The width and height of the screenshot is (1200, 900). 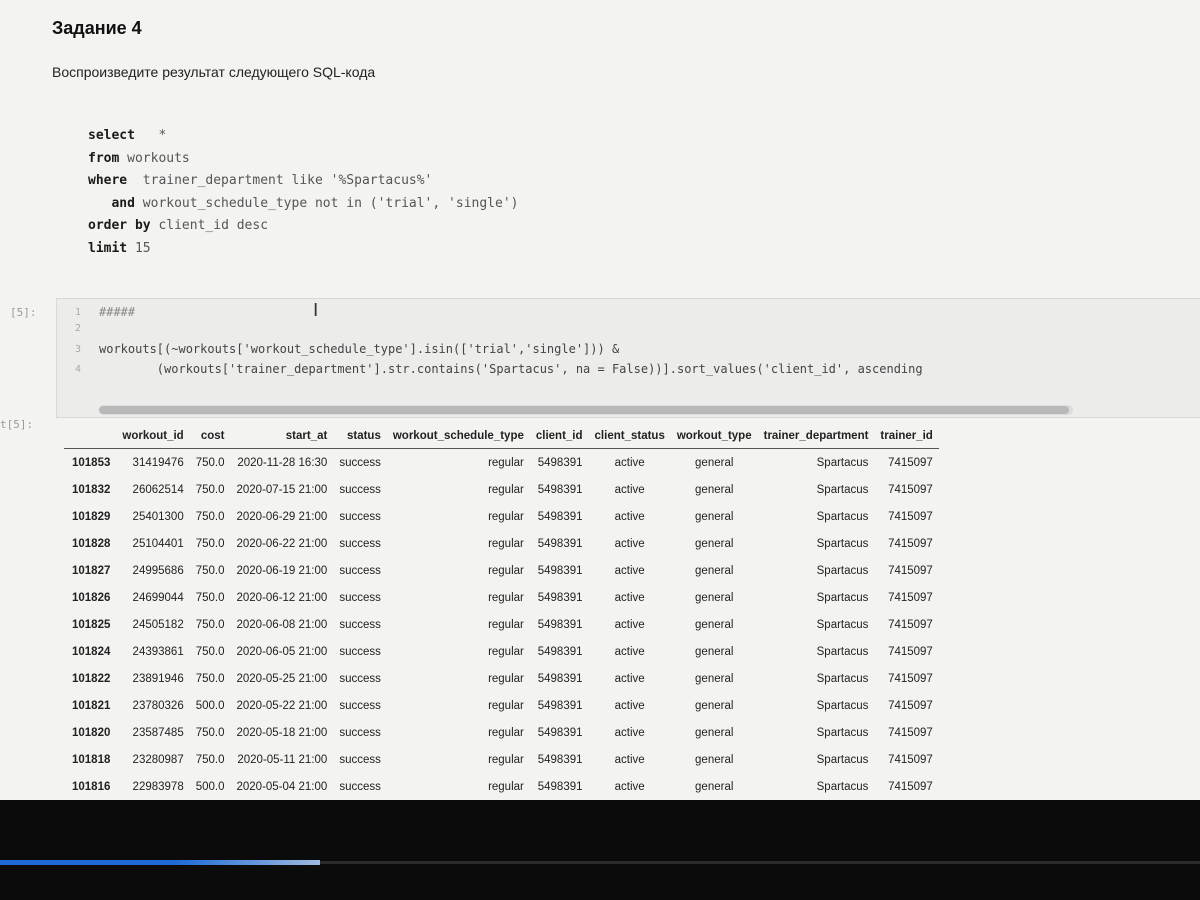 What do you see at coordinates (282, 678) in the screenshot?
I see `table-cell: 2020-05-25 21:00` at bounding box center [282, 678].